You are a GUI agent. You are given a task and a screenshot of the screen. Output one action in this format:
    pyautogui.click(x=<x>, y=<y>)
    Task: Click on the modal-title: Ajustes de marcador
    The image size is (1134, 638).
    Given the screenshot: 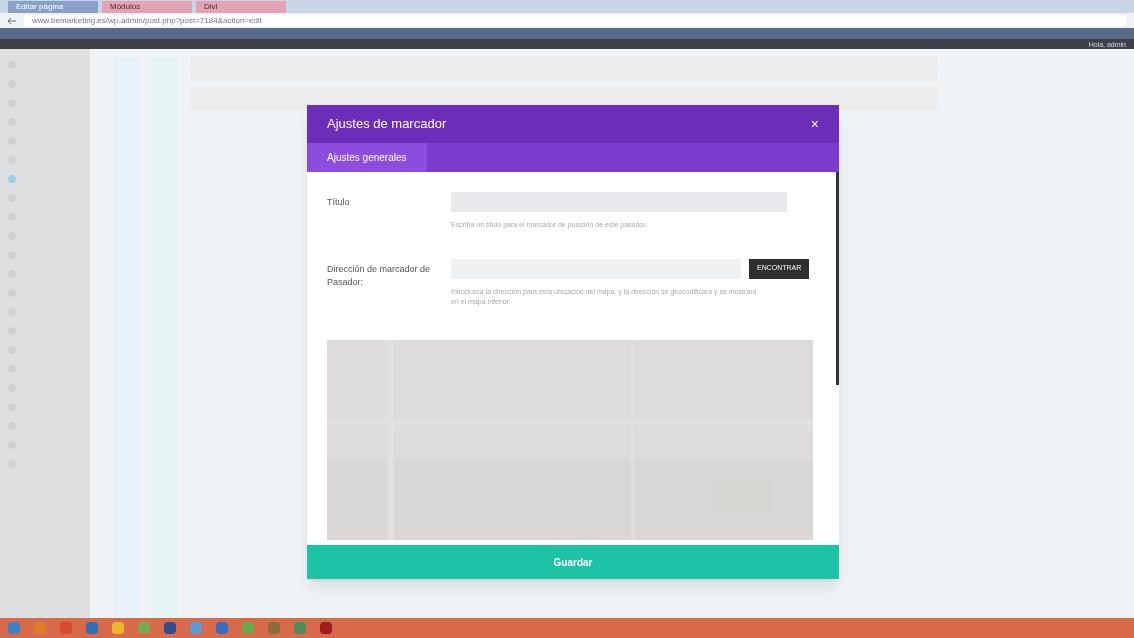 What is the action you would take?
    pyautogui.click(x=387, y=124)
    